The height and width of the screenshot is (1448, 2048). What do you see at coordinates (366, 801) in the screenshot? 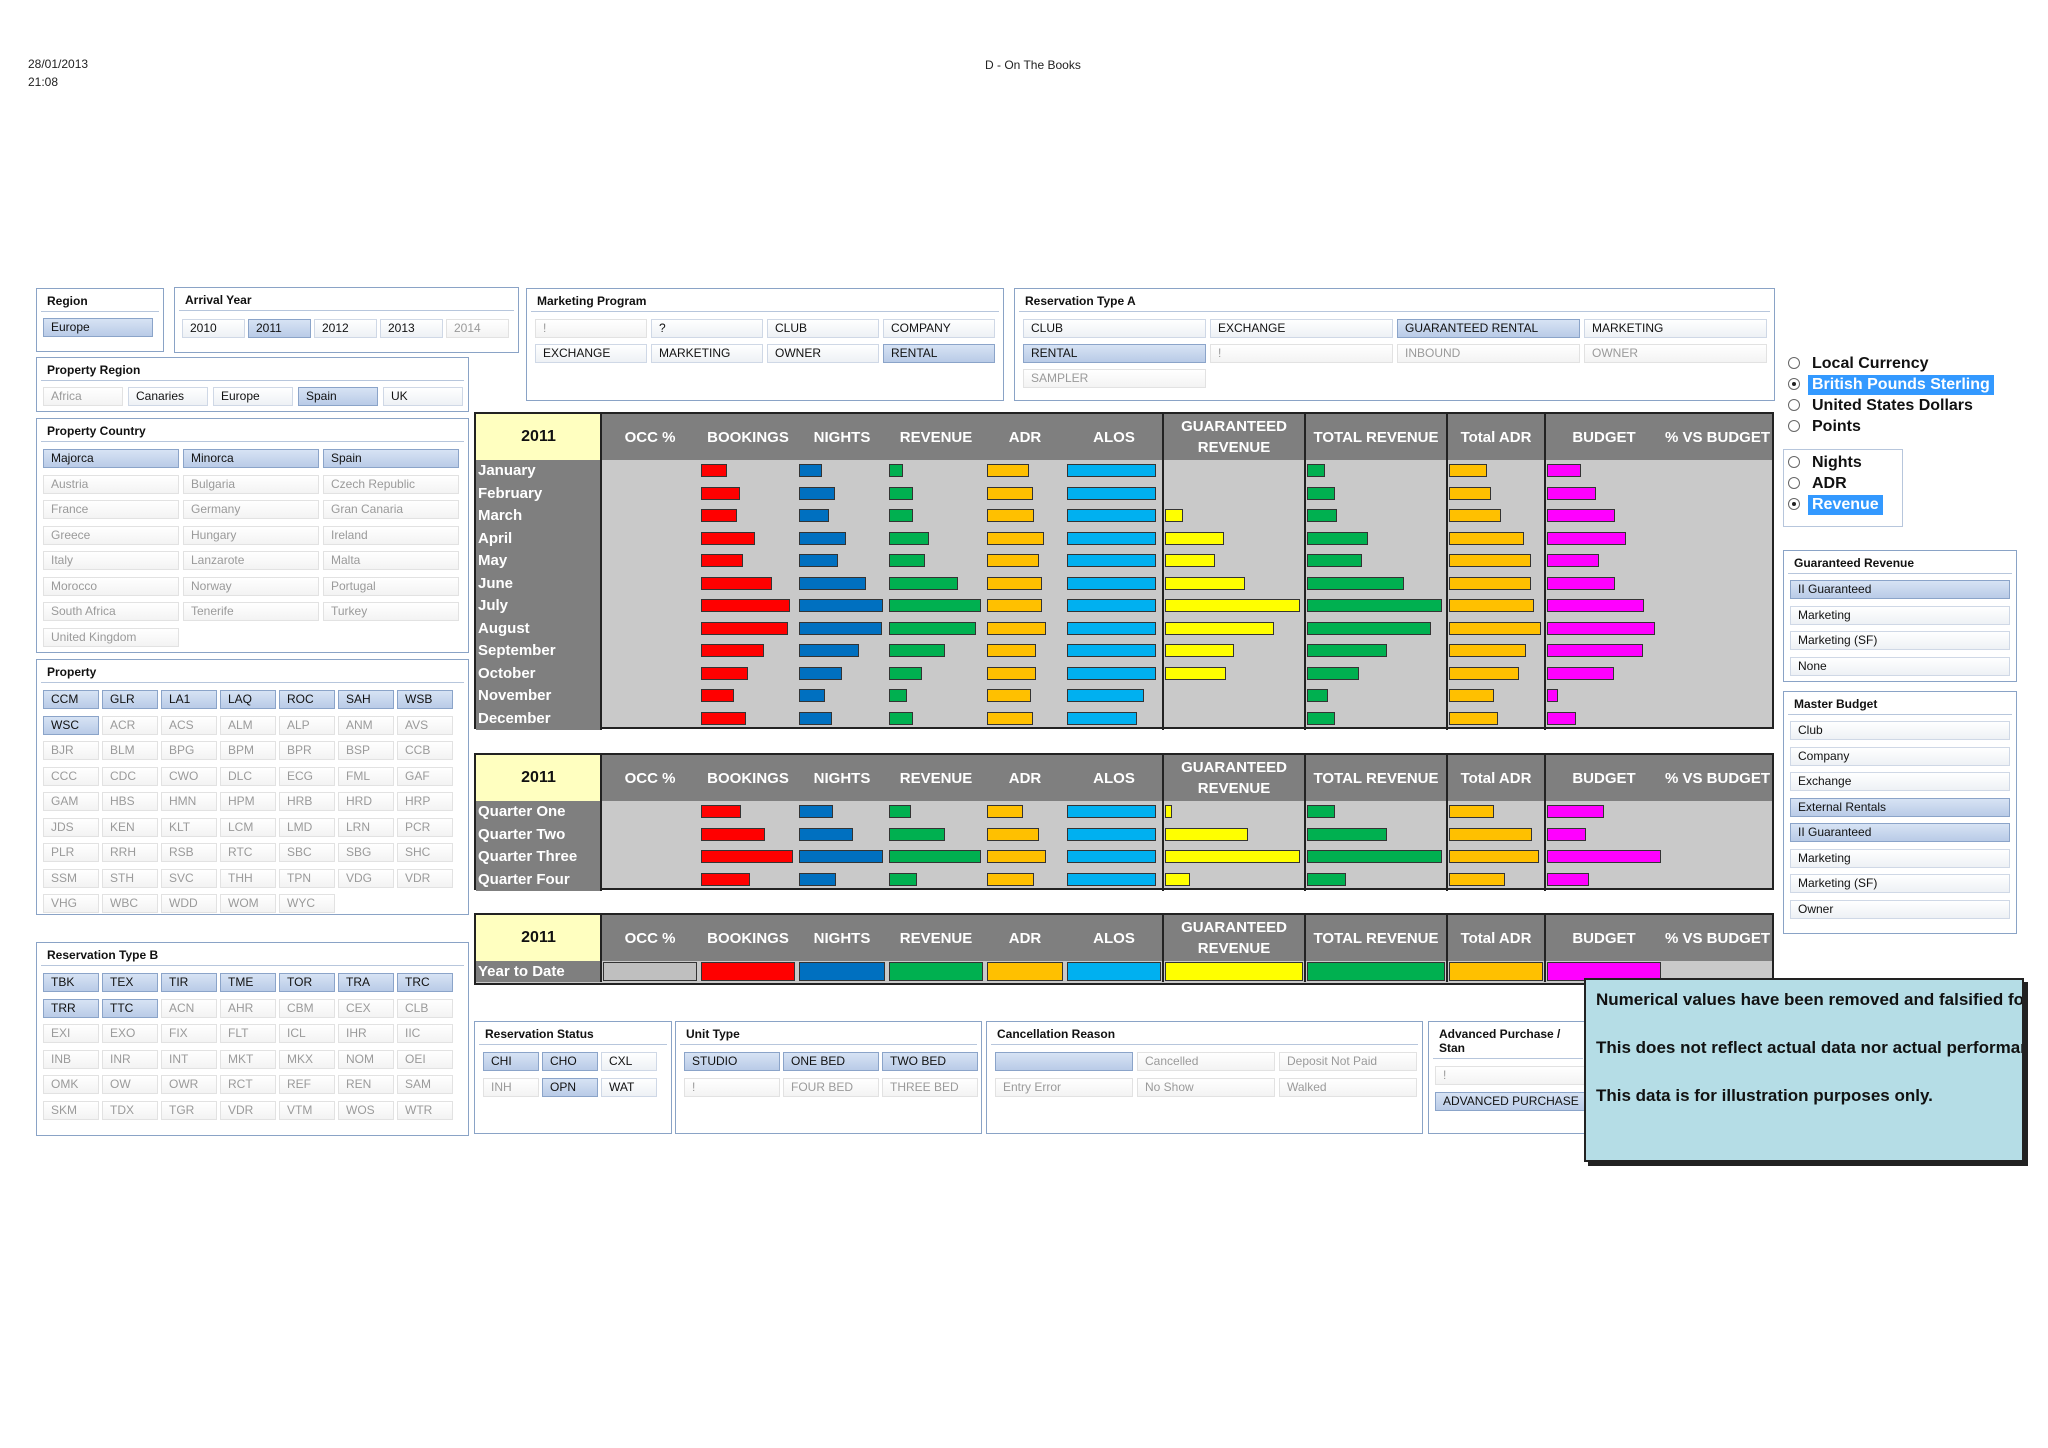
I see `property-item-hrd: HRD` at bounding box center [366, 801].